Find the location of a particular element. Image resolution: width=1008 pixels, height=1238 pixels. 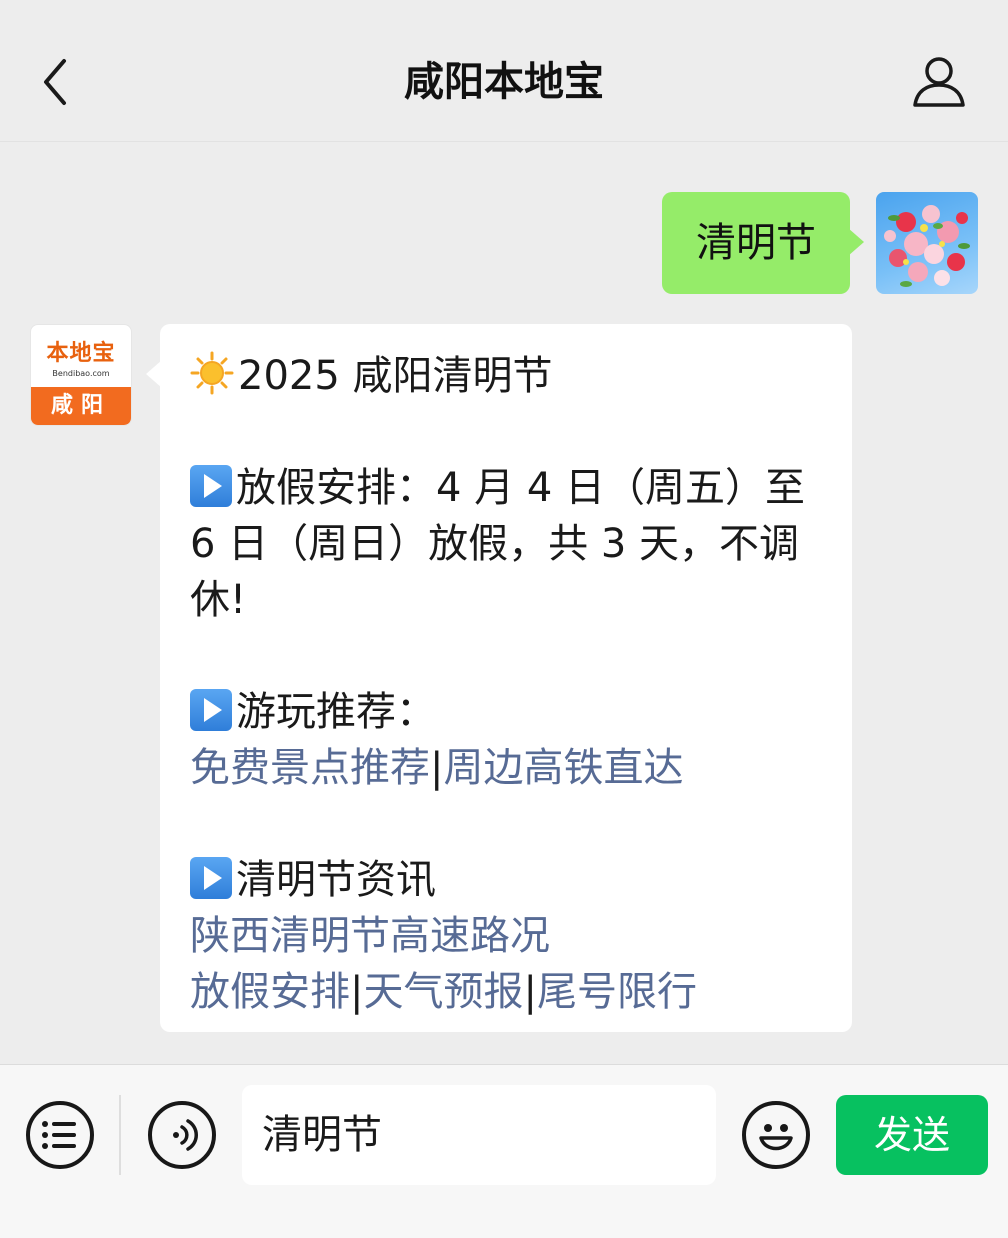

input-bar: 清明节 发送 is located at coordinates (504, 1151).